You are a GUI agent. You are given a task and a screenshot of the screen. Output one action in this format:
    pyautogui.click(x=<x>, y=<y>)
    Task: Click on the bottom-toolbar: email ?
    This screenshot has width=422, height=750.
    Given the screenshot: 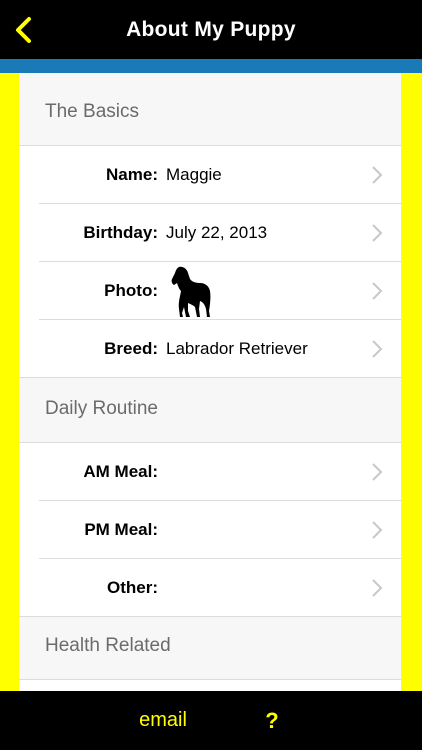 What is the action you would take?
    pyautogui.click(x=211, y=720)
    